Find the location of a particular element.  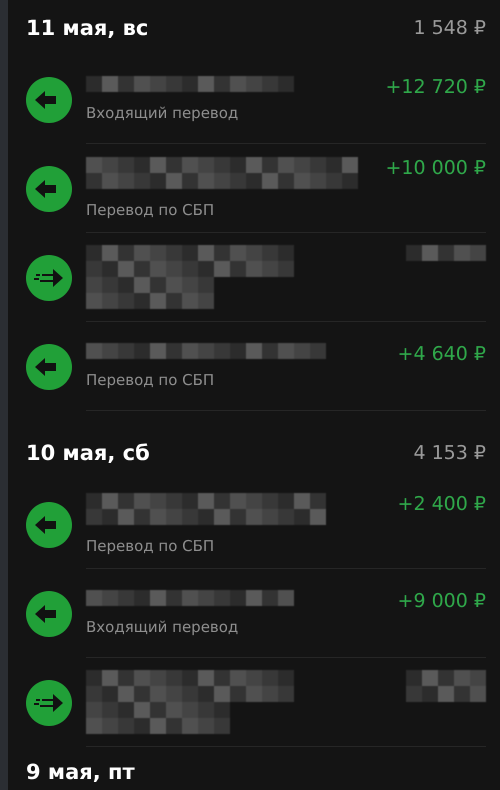

day-total: 1 548 ₽ is located at coordinates (449, 27).